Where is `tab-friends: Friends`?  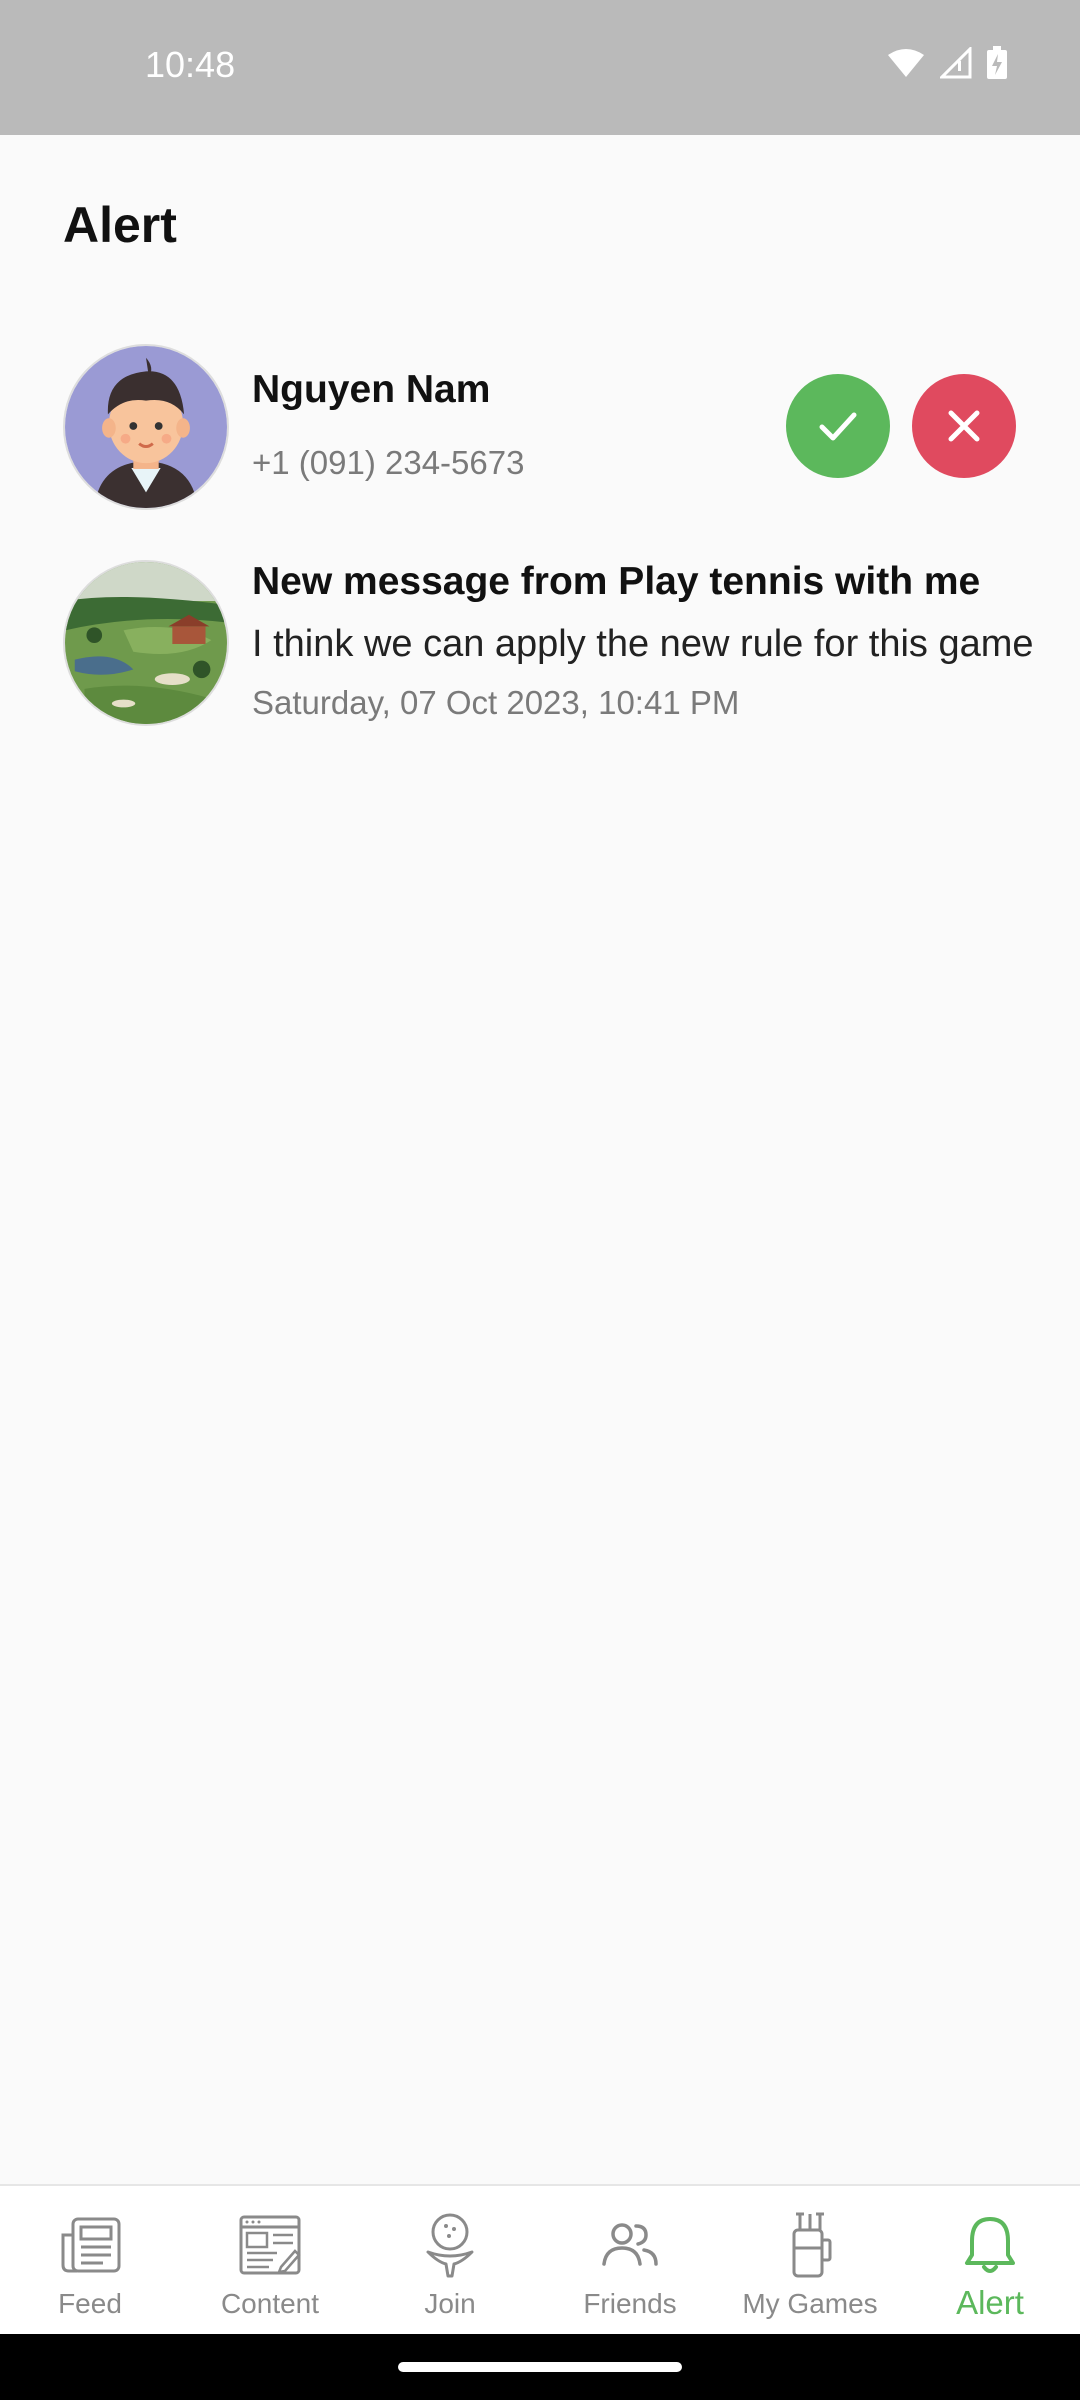 tab-friends: Friends is located at coordinates (630, 2261).